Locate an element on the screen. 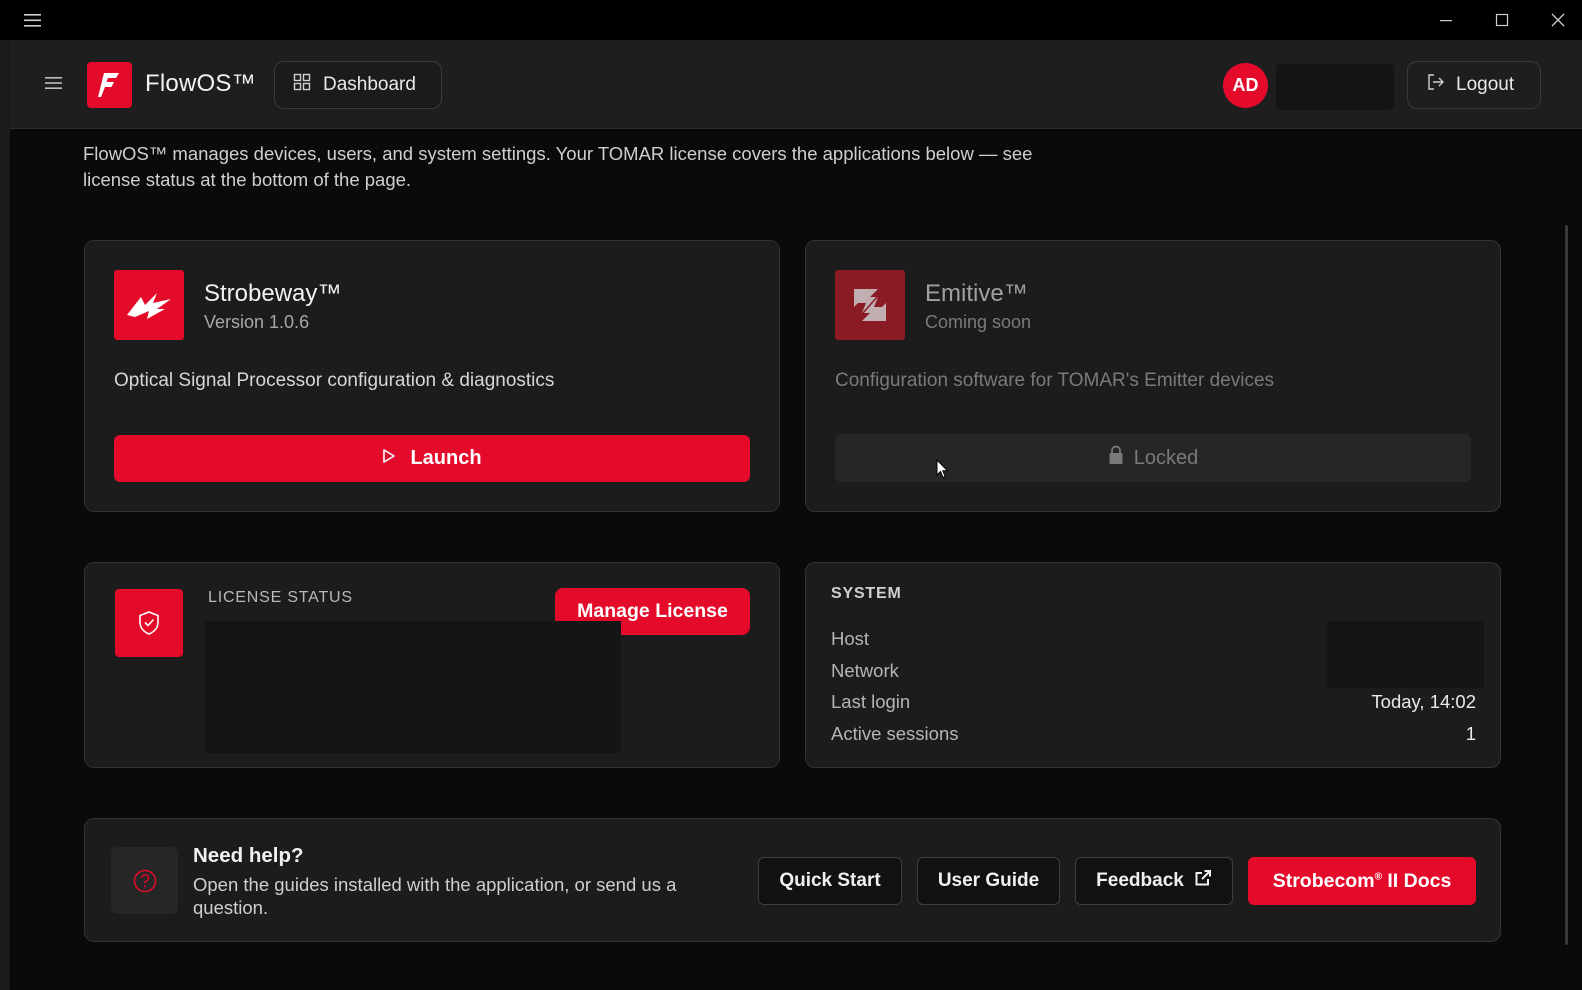  license-details-redacted is located at coordinates (413, 687).